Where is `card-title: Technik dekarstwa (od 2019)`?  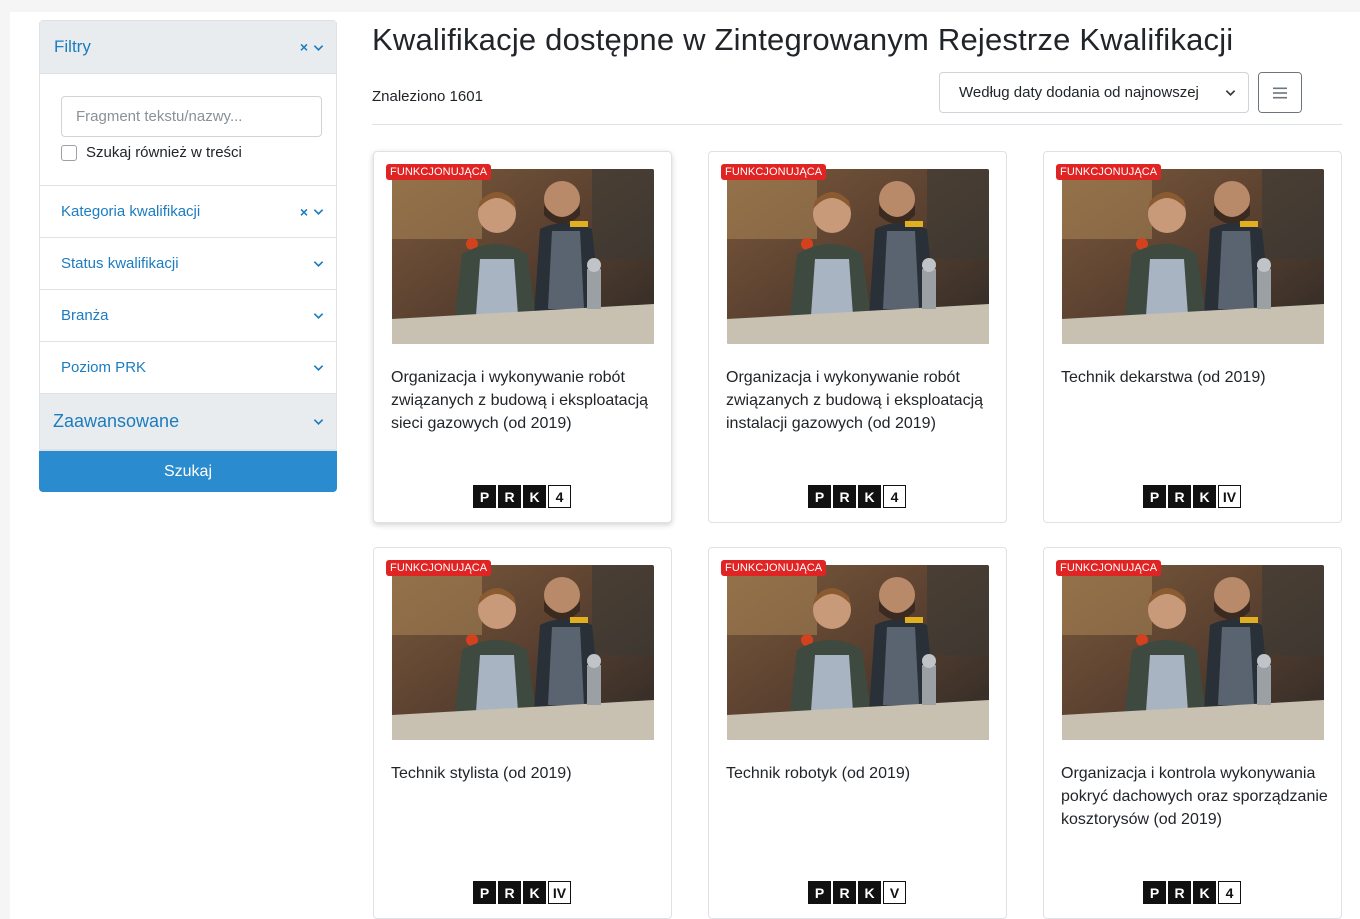 card-title: Technik dekarstwa (od 2019) is located at coordinates (1195, 377).